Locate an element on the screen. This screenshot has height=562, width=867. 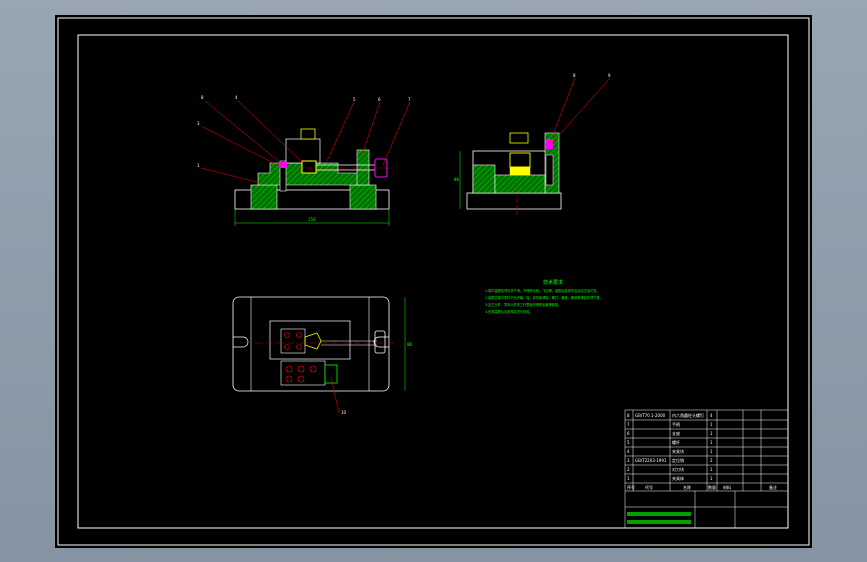
top-clamp-jaw is located at coordinates (313, 341).